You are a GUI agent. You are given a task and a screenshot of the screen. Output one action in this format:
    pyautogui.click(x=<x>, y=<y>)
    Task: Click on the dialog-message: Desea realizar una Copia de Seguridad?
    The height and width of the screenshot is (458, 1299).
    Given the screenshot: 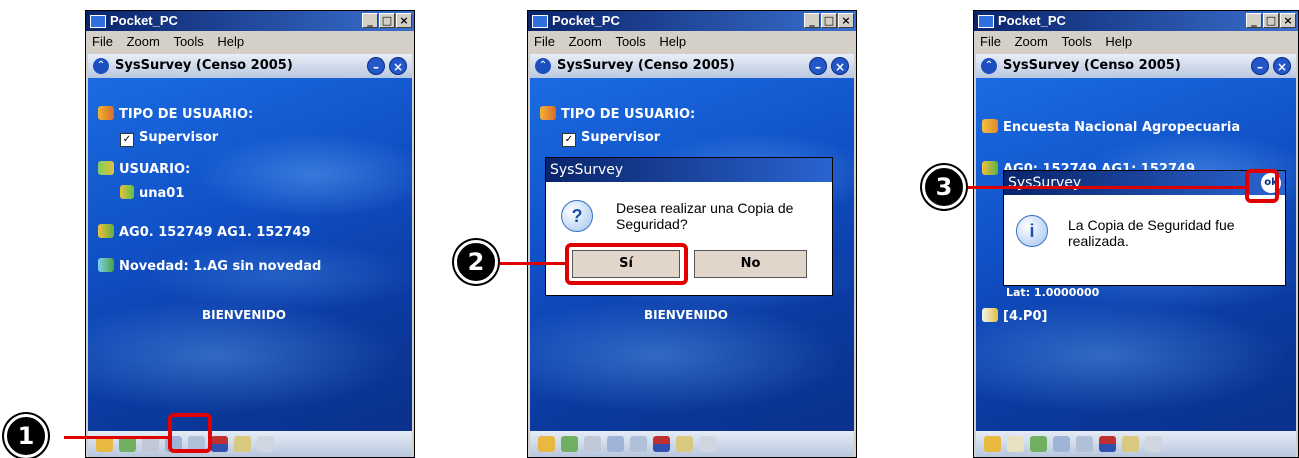 What is the action you would take?
    pyautogui.click(x=705, y=216)
    